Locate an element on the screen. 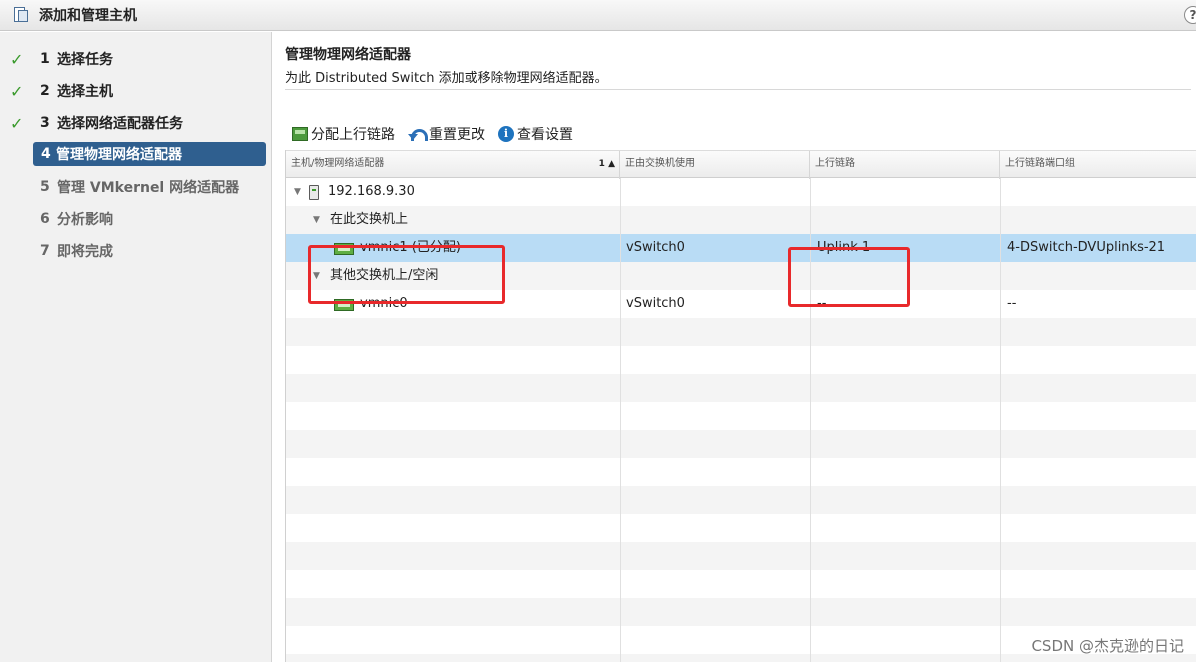  step-label: 即将完成 is located at coordinates (85, 252).